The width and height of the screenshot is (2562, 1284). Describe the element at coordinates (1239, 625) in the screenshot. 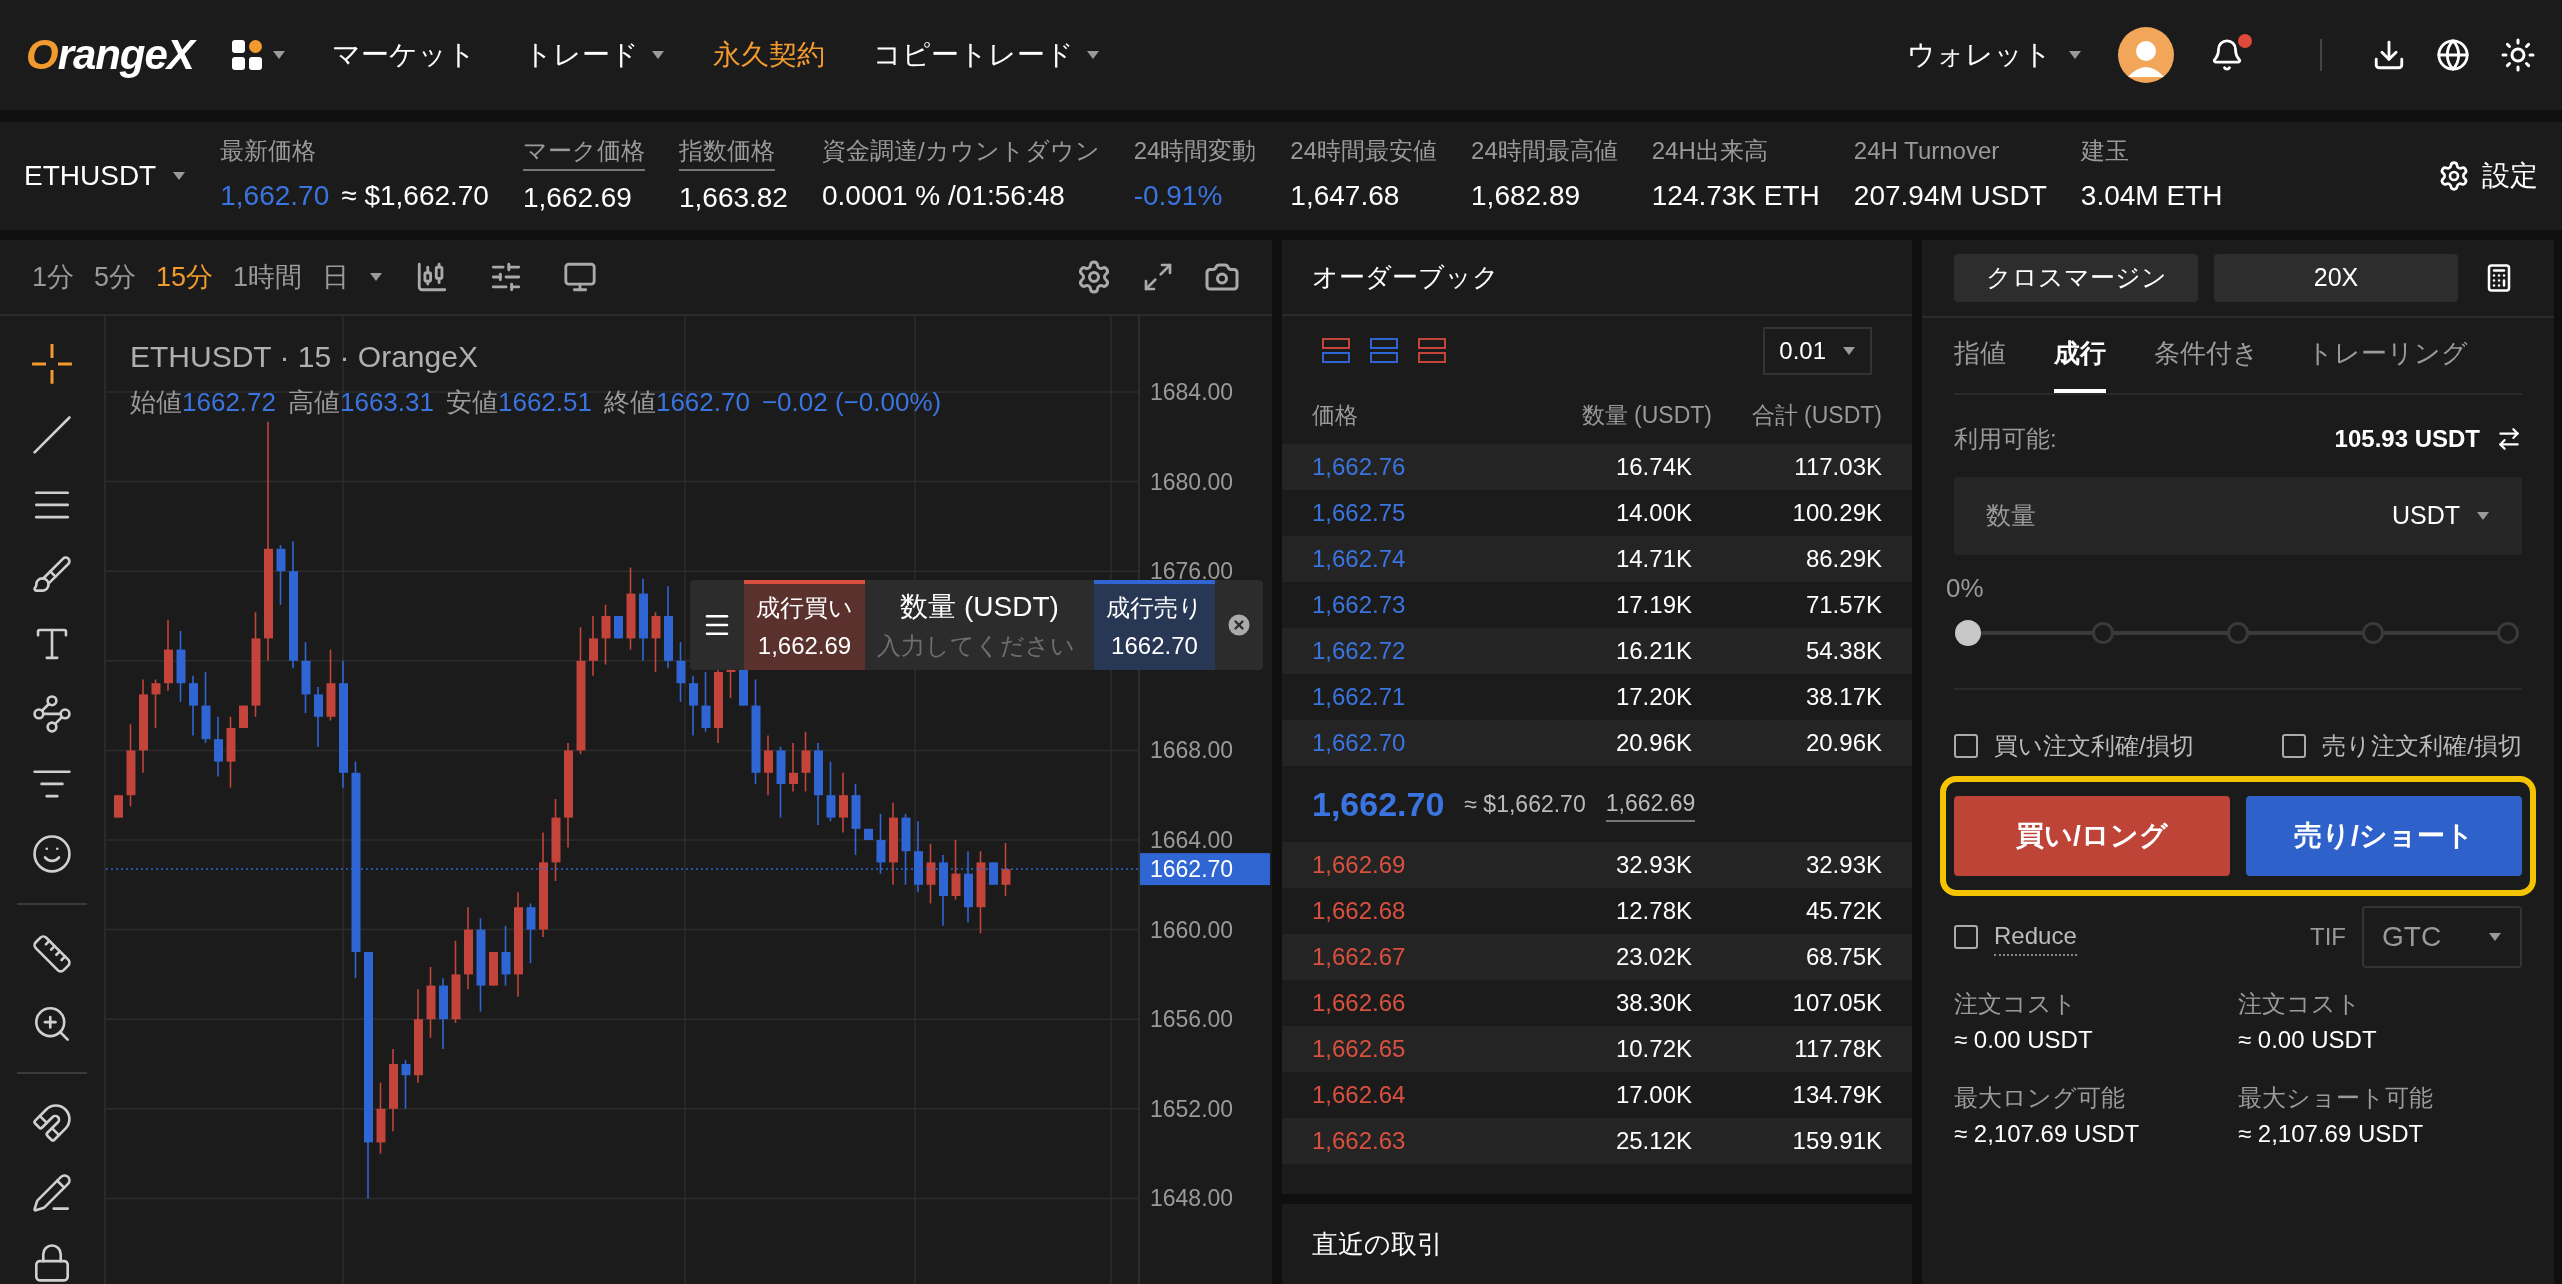

I see `close-icon` at that location.